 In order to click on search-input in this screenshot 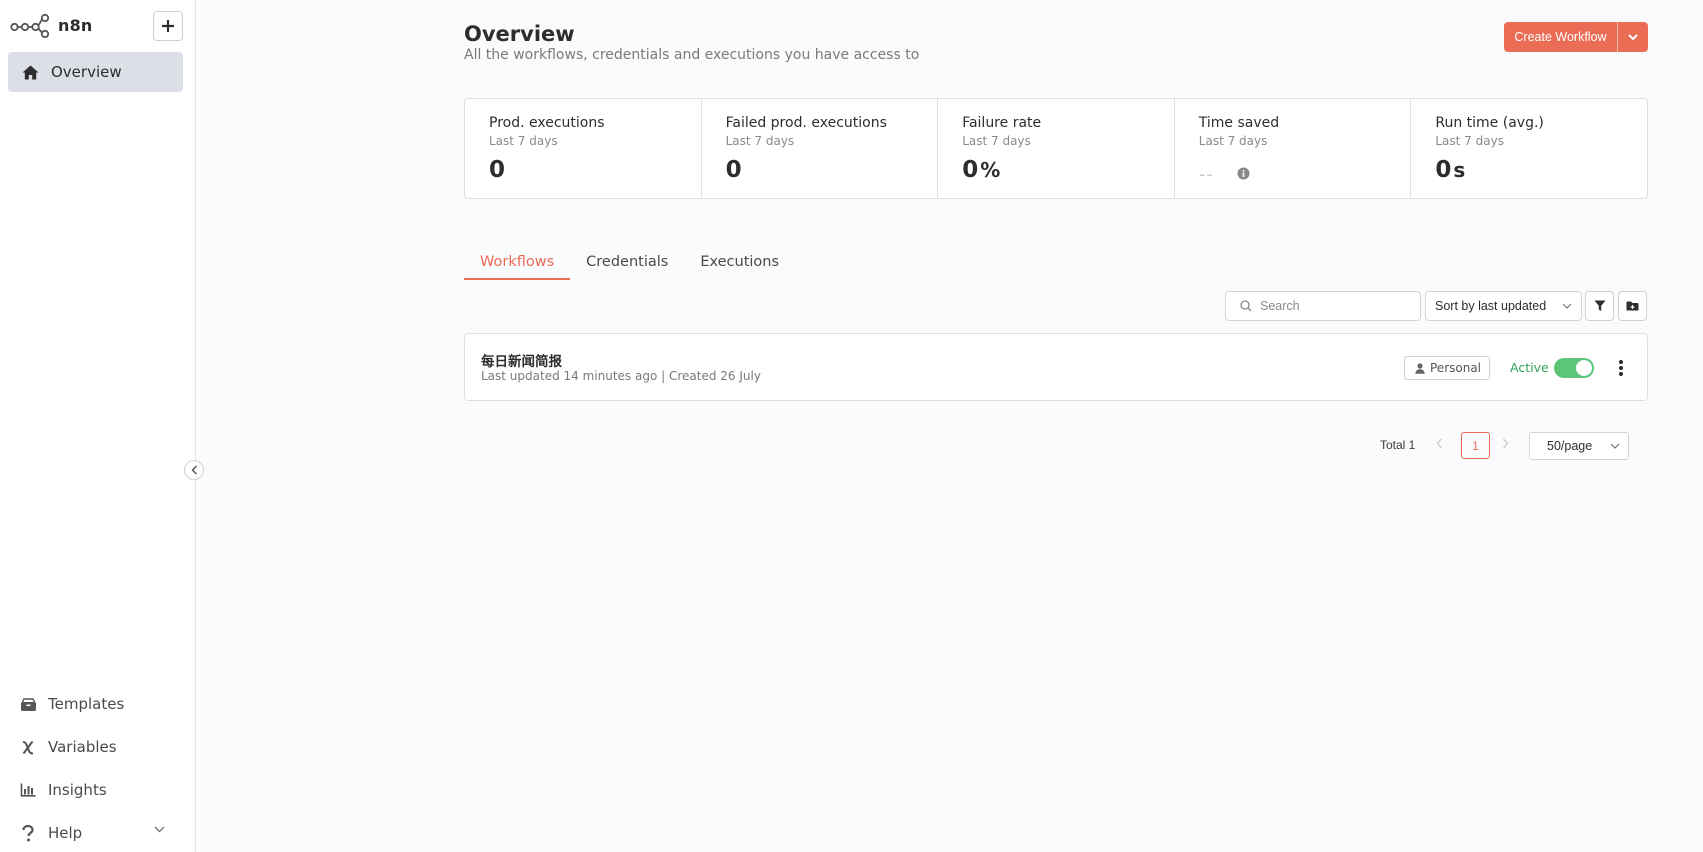, I will do `click(1335, 306)`.